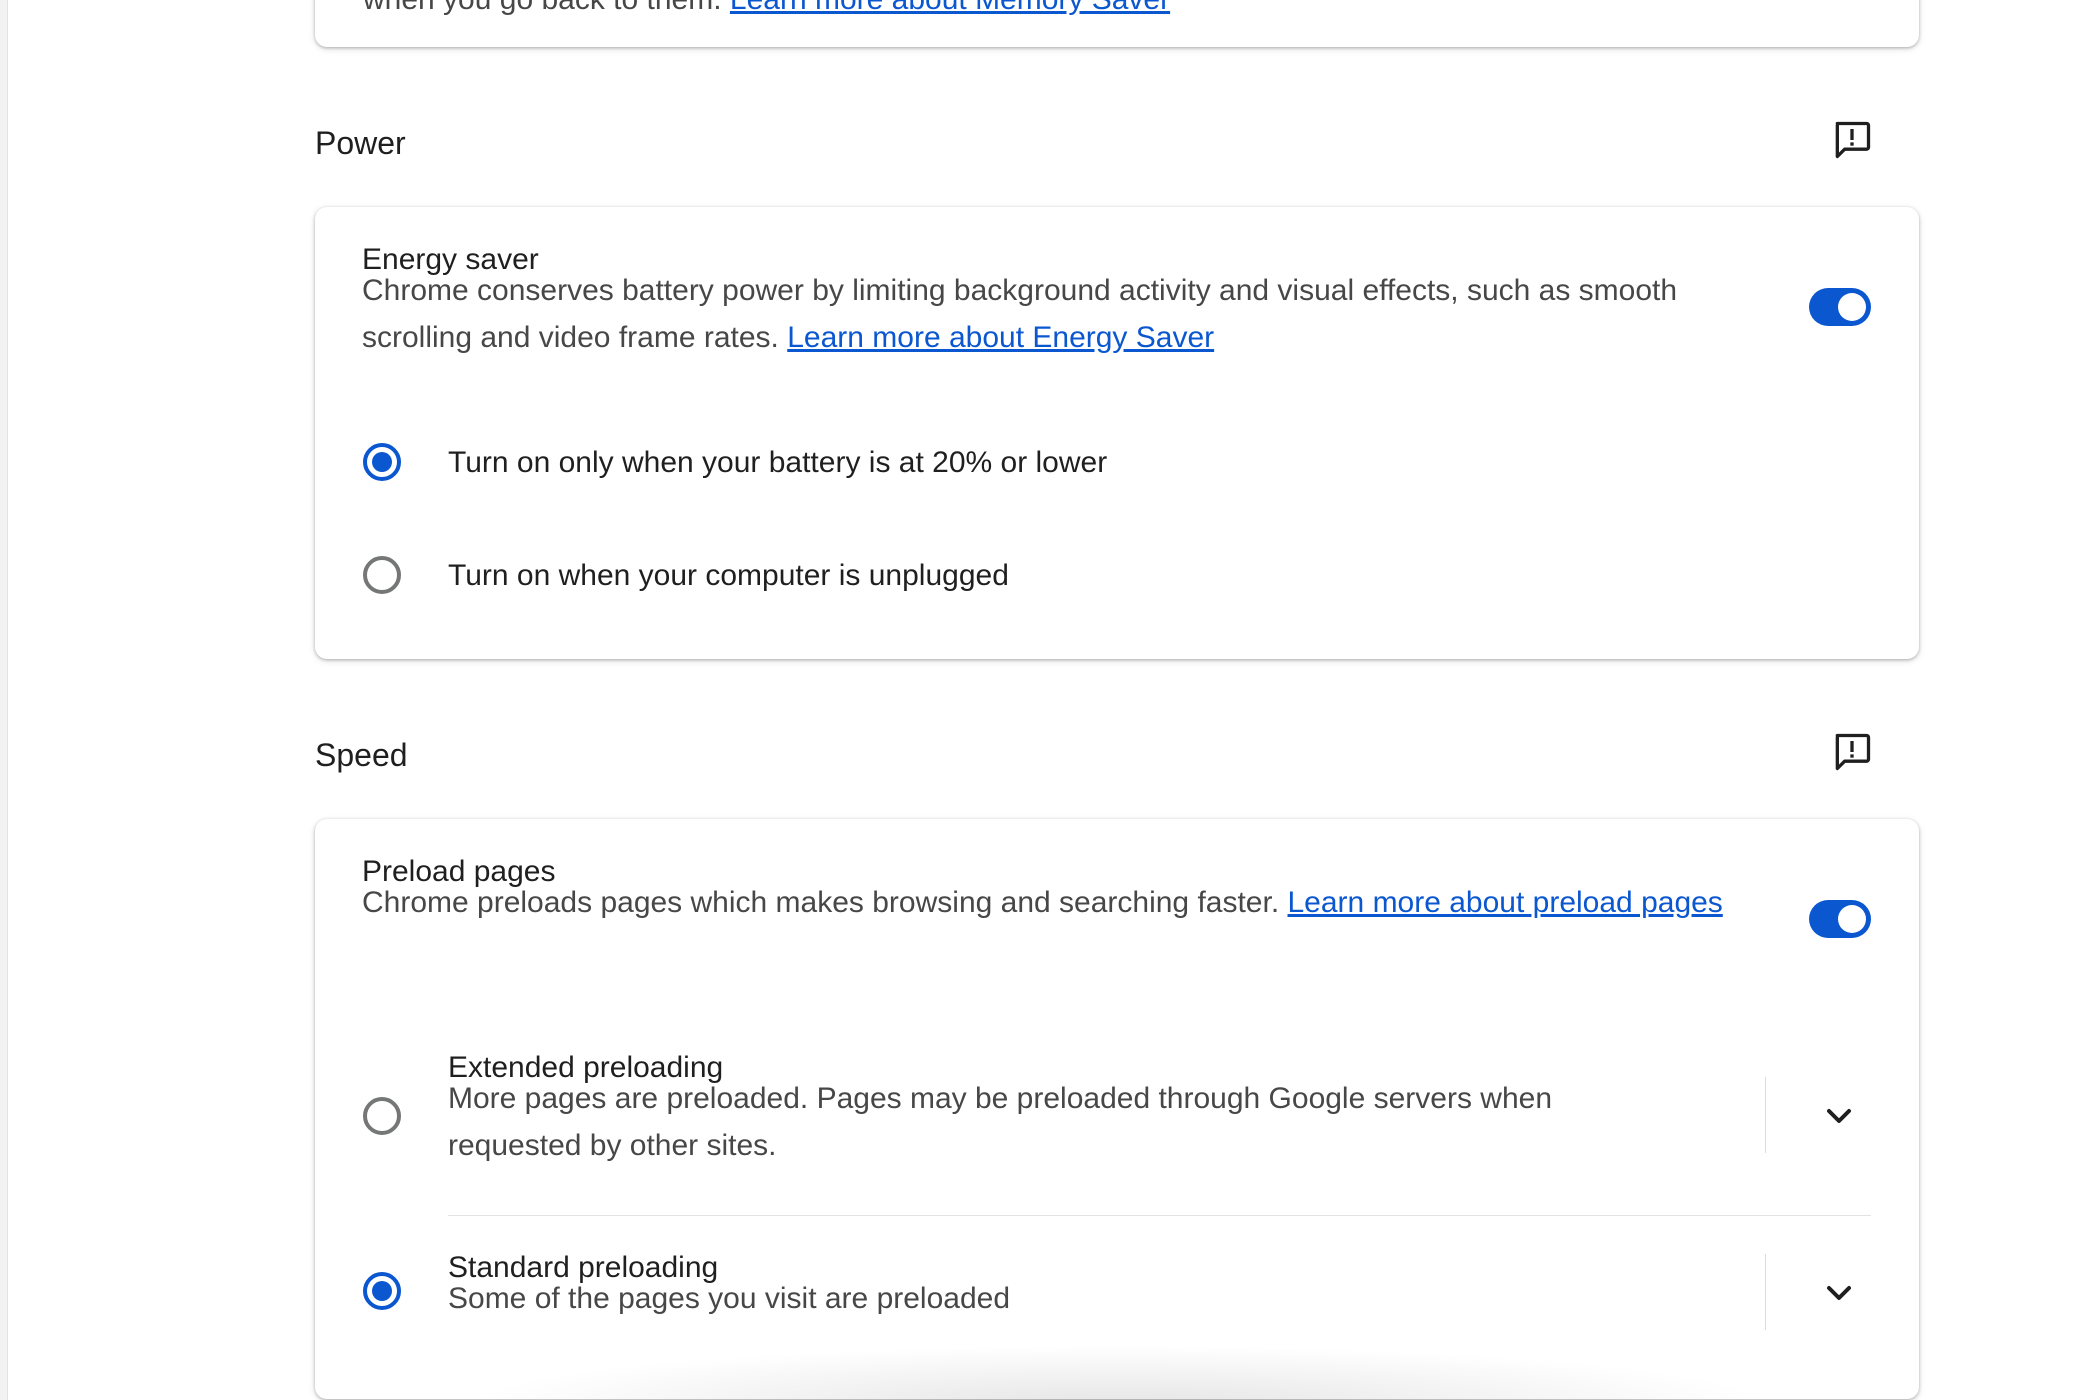  What do you see at coordinates (382, 1291) in the screenshot?
I see `radio-standard-preloading` at bounding box center [382, 1291].